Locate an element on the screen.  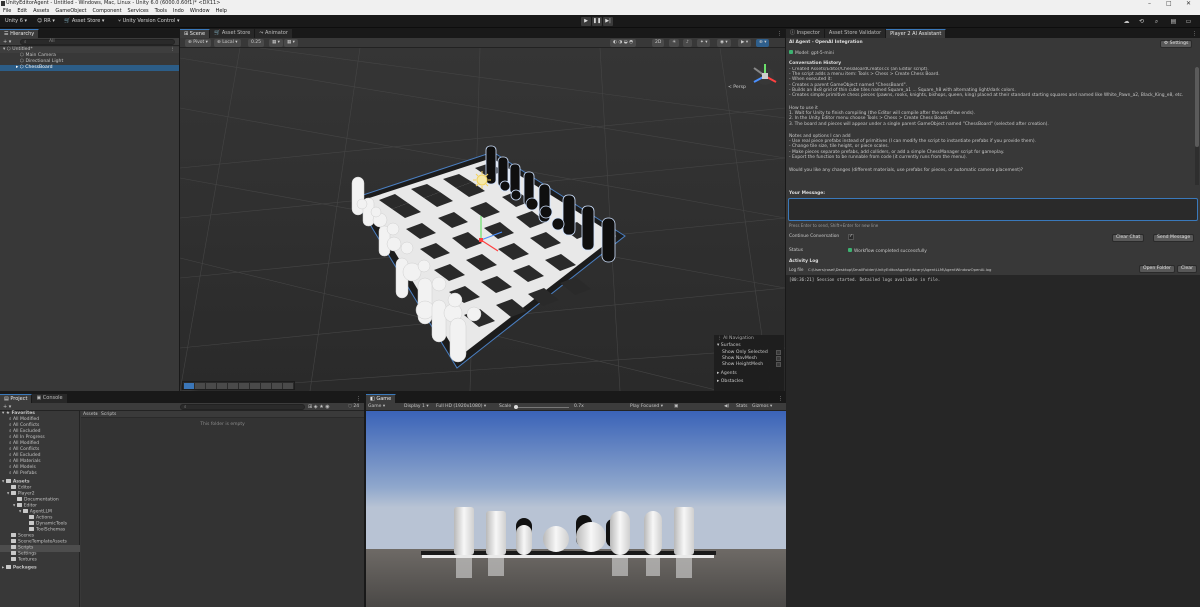
grid-tool-icon is located at coordinates (277, 385).